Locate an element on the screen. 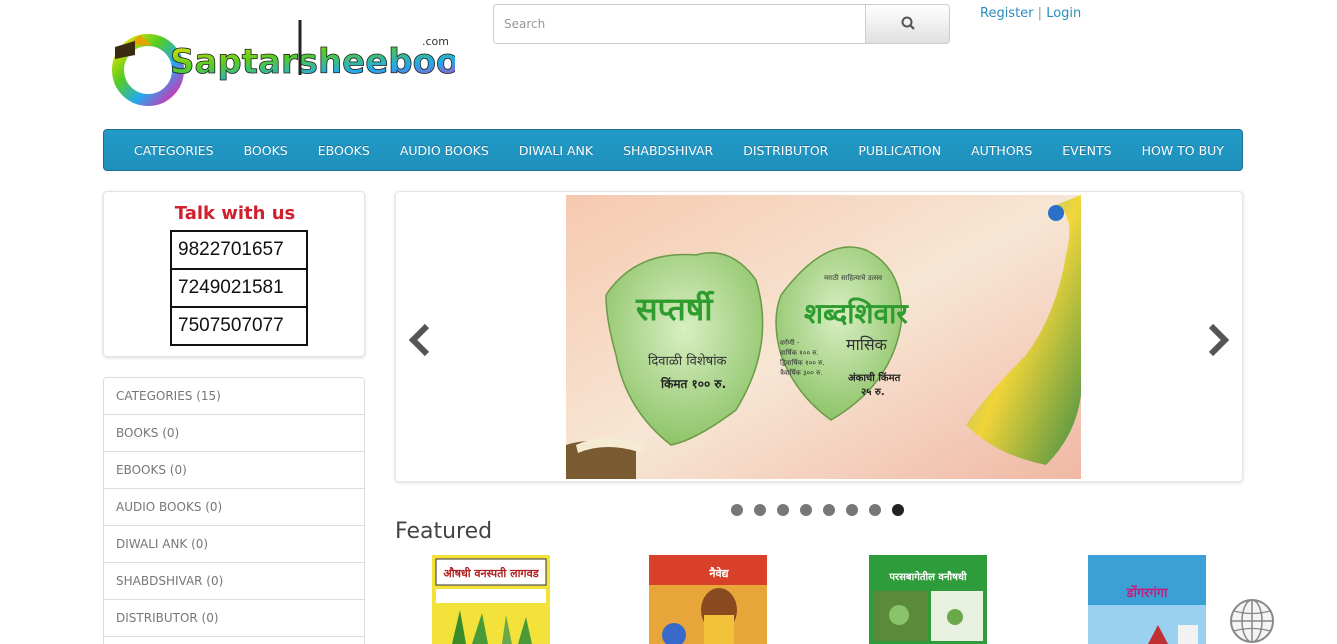 The image size is (1337, 644). svg-text: द्विवार्षिक १०० रु. is located at coordinates (802, 362).